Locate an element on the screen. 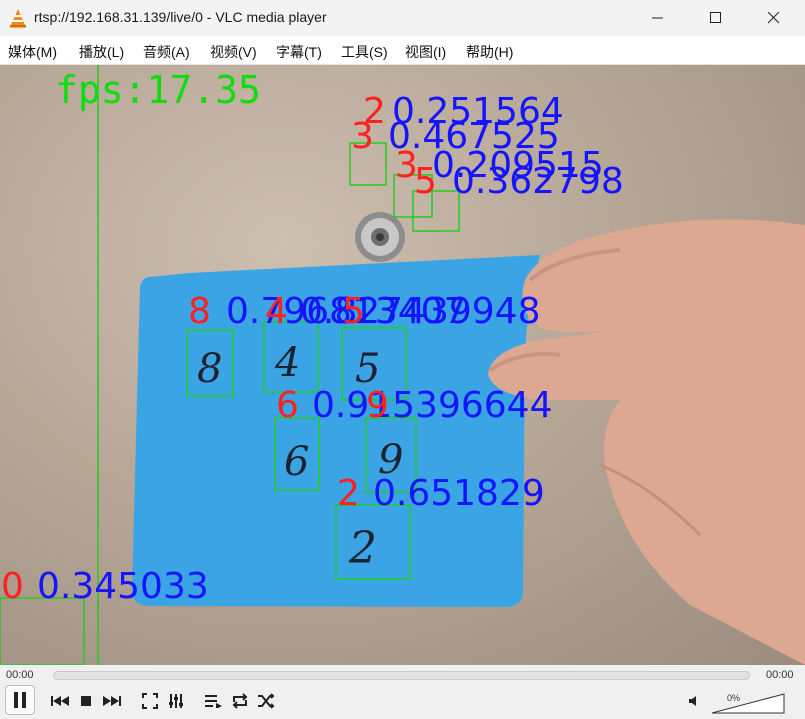 Image resolution: width=805 pixels, height=719 pixels. menu-playback: 播放(L) is located at coordinates (101, 52).